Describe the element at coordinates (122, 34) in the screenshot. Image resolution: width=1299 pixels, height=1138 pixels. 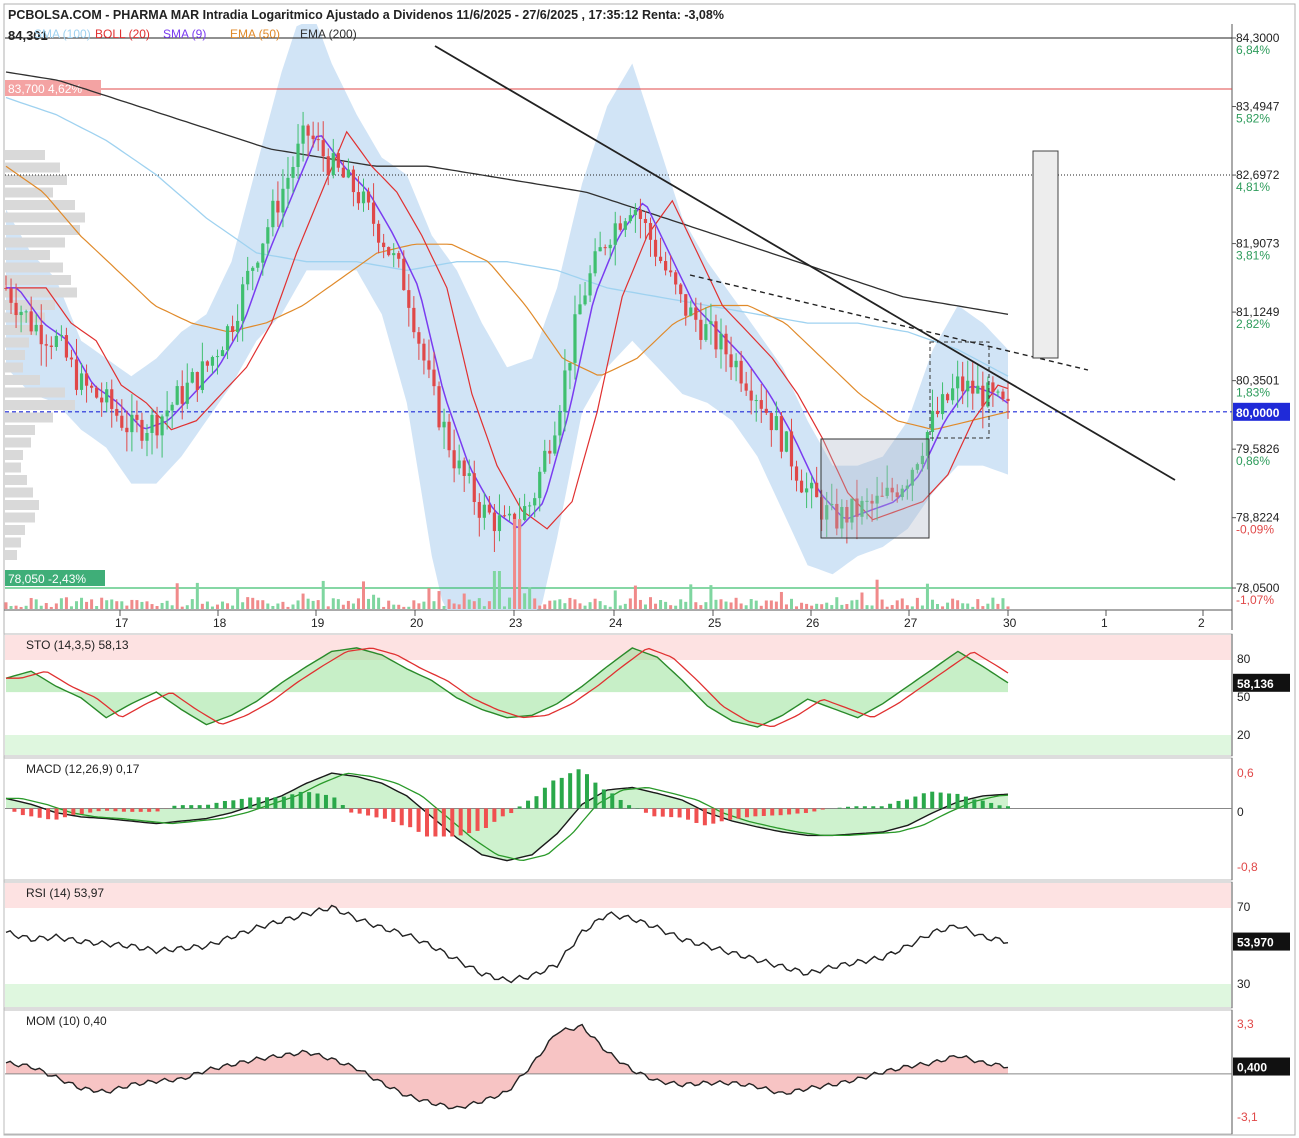
I see `legend-boll20: BOLL (20)` at that location.